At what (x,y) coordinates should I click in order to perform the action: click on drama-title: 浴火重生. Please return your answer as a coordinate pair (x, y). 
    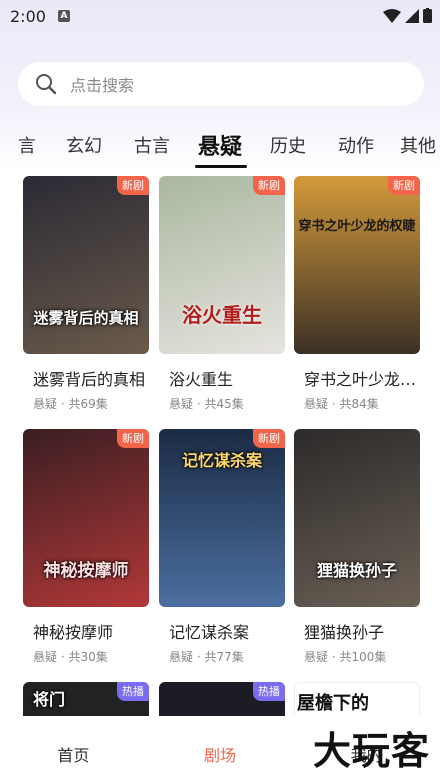
    Looking at the image, I should click on (201, 379).